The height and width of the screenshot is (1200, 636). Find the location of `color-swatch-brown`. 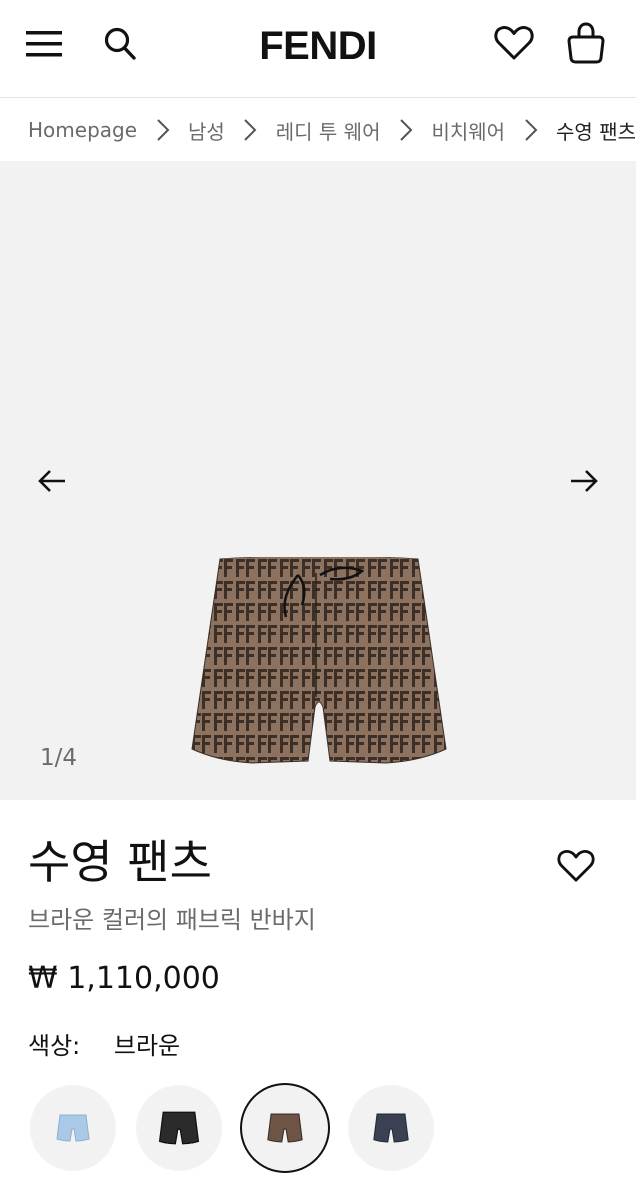

color-swatch-brown is located at coordinates (285, 1128).